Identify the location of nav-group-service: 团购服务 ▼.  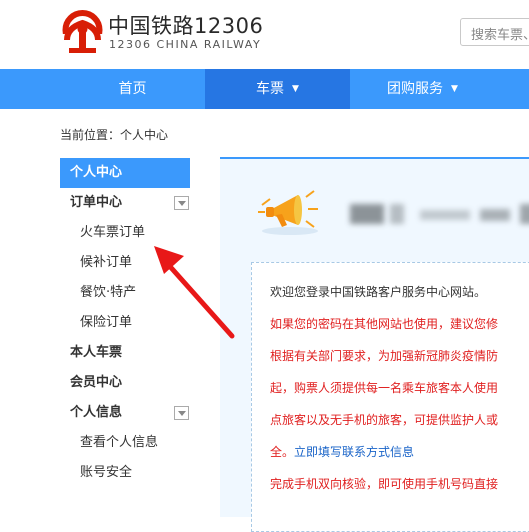
(422, 89).